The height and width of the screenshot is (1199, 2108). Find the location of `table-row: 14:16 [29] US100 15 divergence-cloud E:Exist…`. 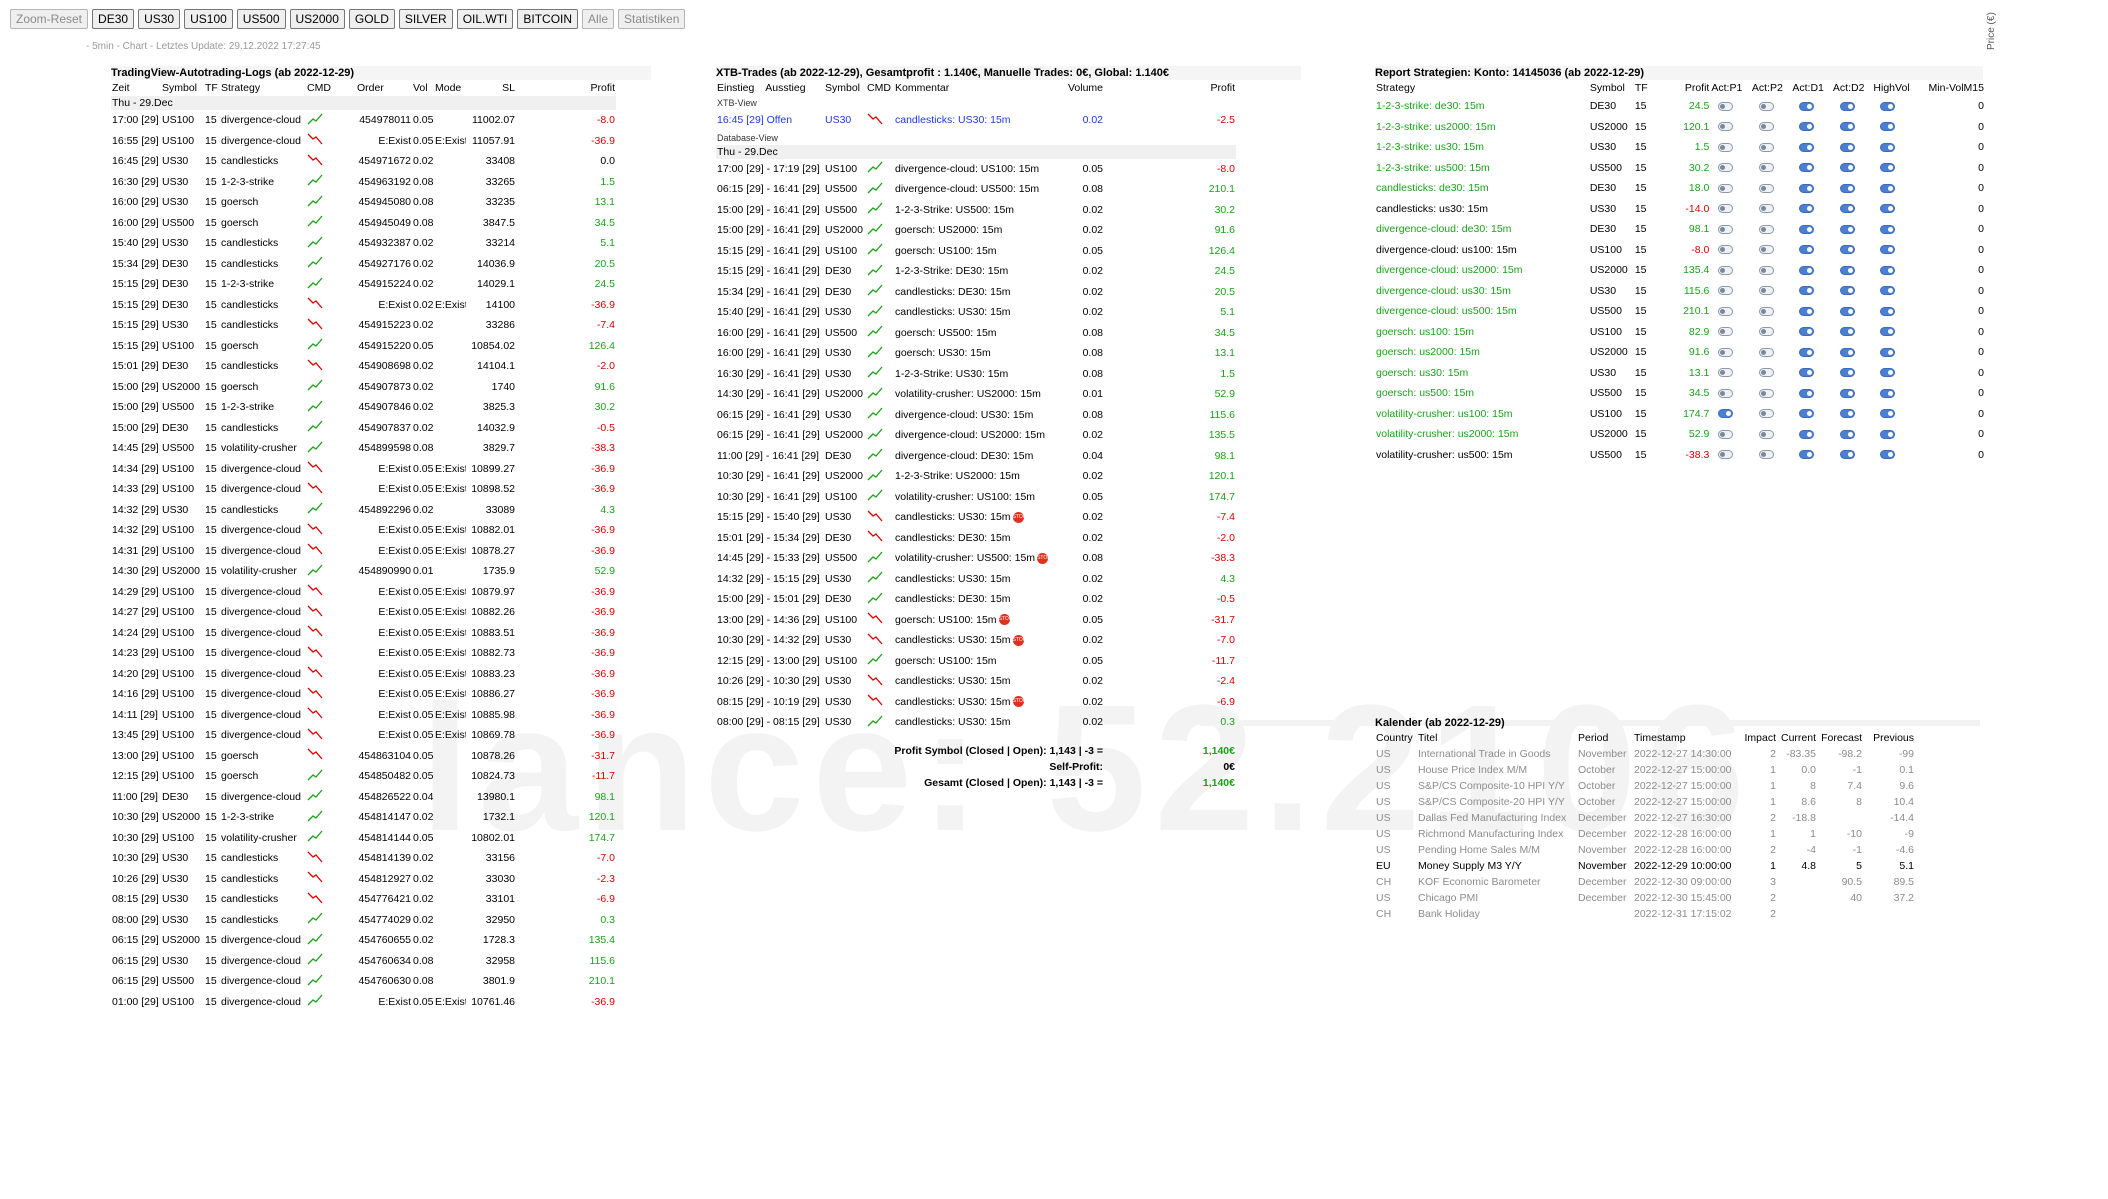

table-row: 14:16 [29] US100 15 divergence-cloud E:Exist… is located at coordinates (363, 694).